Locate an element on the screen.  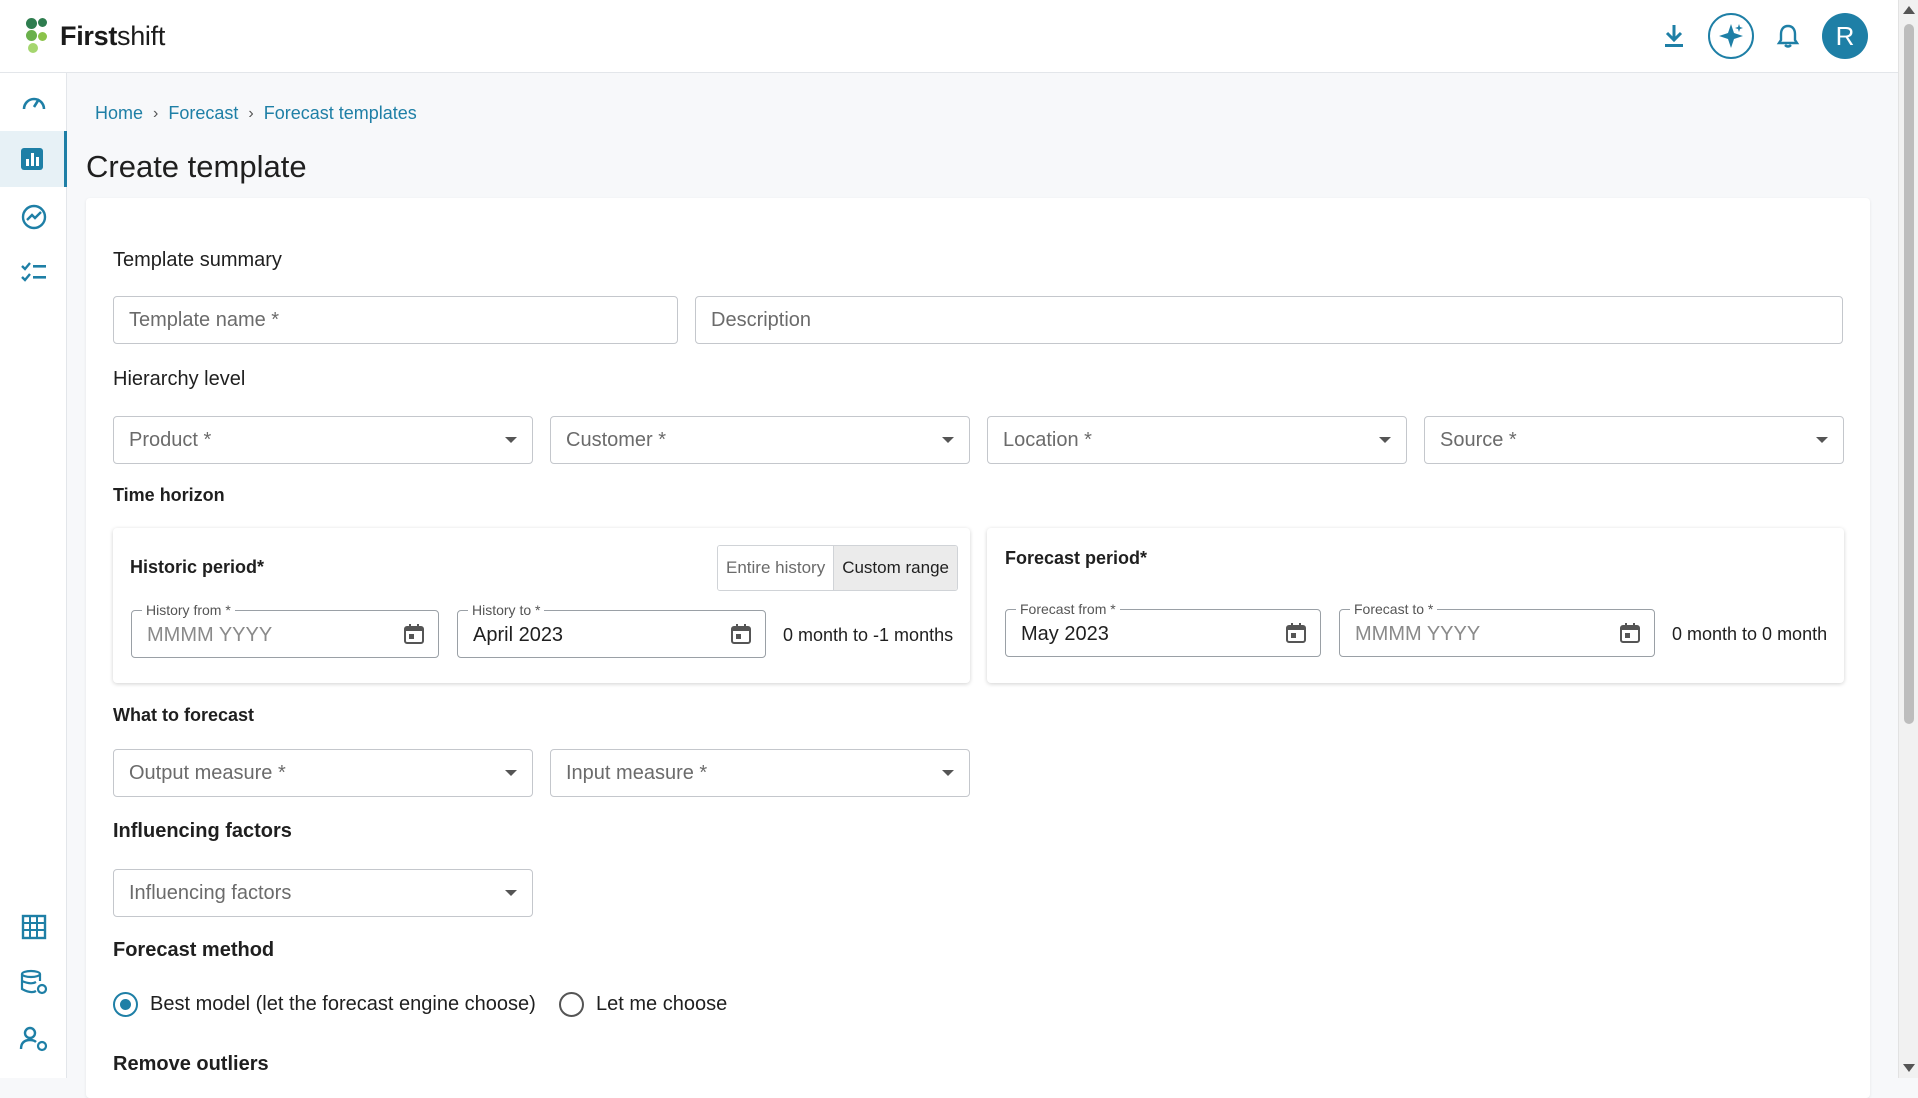
scroll-up-icon is located at coordinates (1909, 10).